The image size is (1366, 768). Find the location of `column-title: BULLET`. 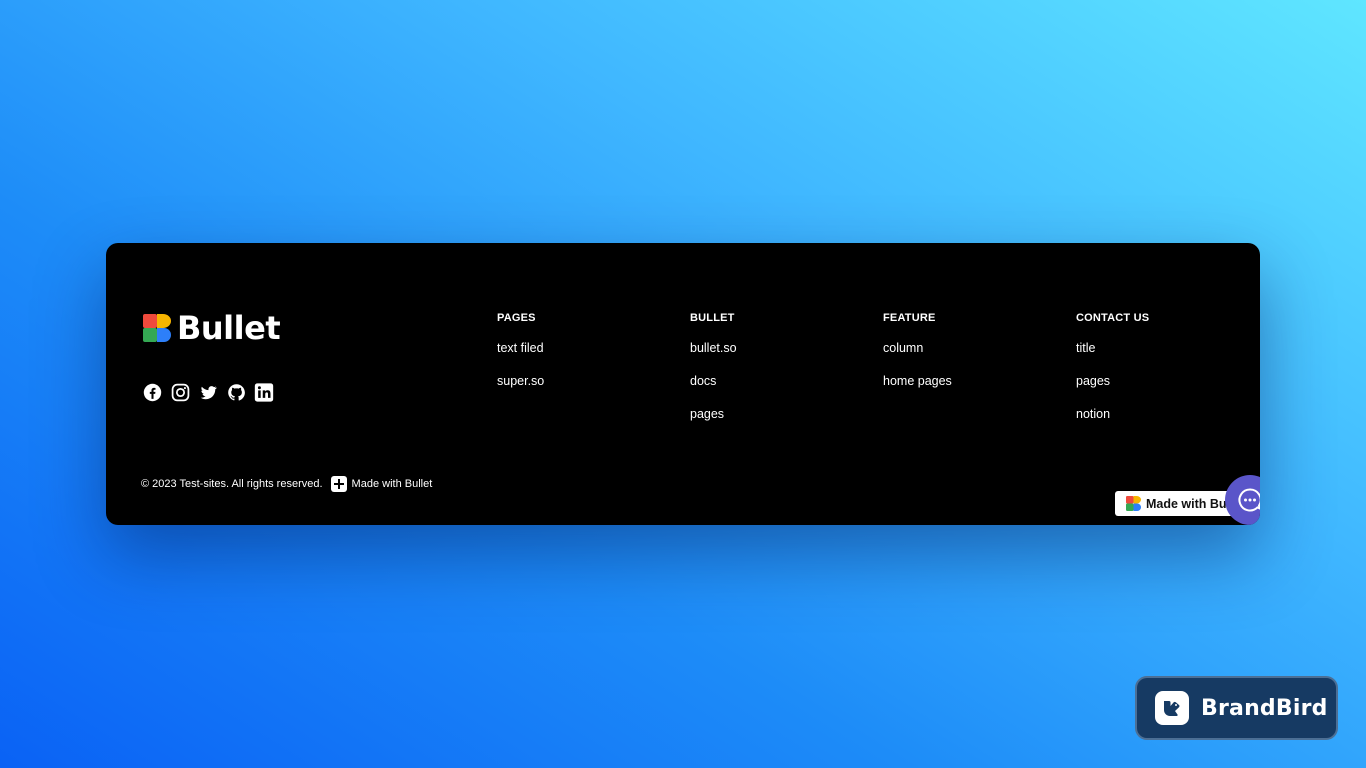

column-title: BULLET is located at coordinates (712, 318).